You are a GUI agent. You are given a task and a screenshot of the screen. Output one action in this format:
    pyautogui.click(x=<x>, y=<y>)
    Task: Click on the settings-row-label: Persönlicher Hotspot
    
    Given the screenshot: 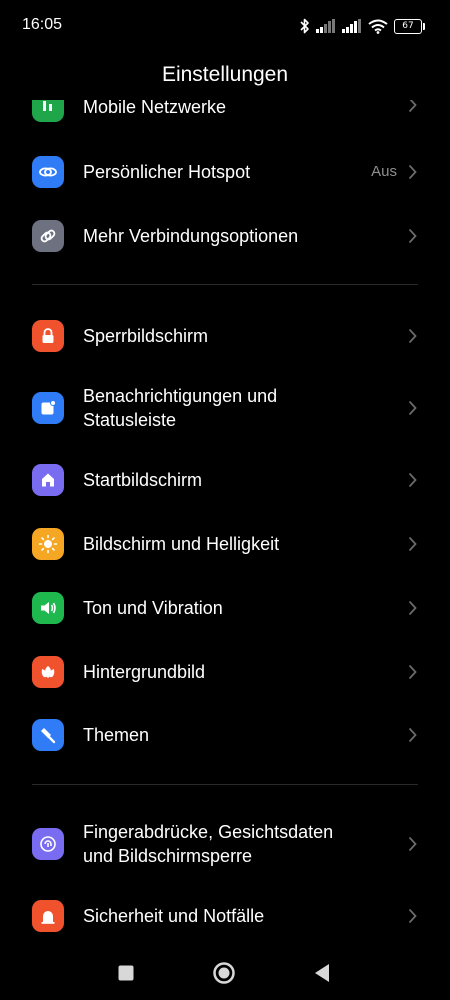 What is the action you would take?
    pyautogui.click(x=167, y=172)
    